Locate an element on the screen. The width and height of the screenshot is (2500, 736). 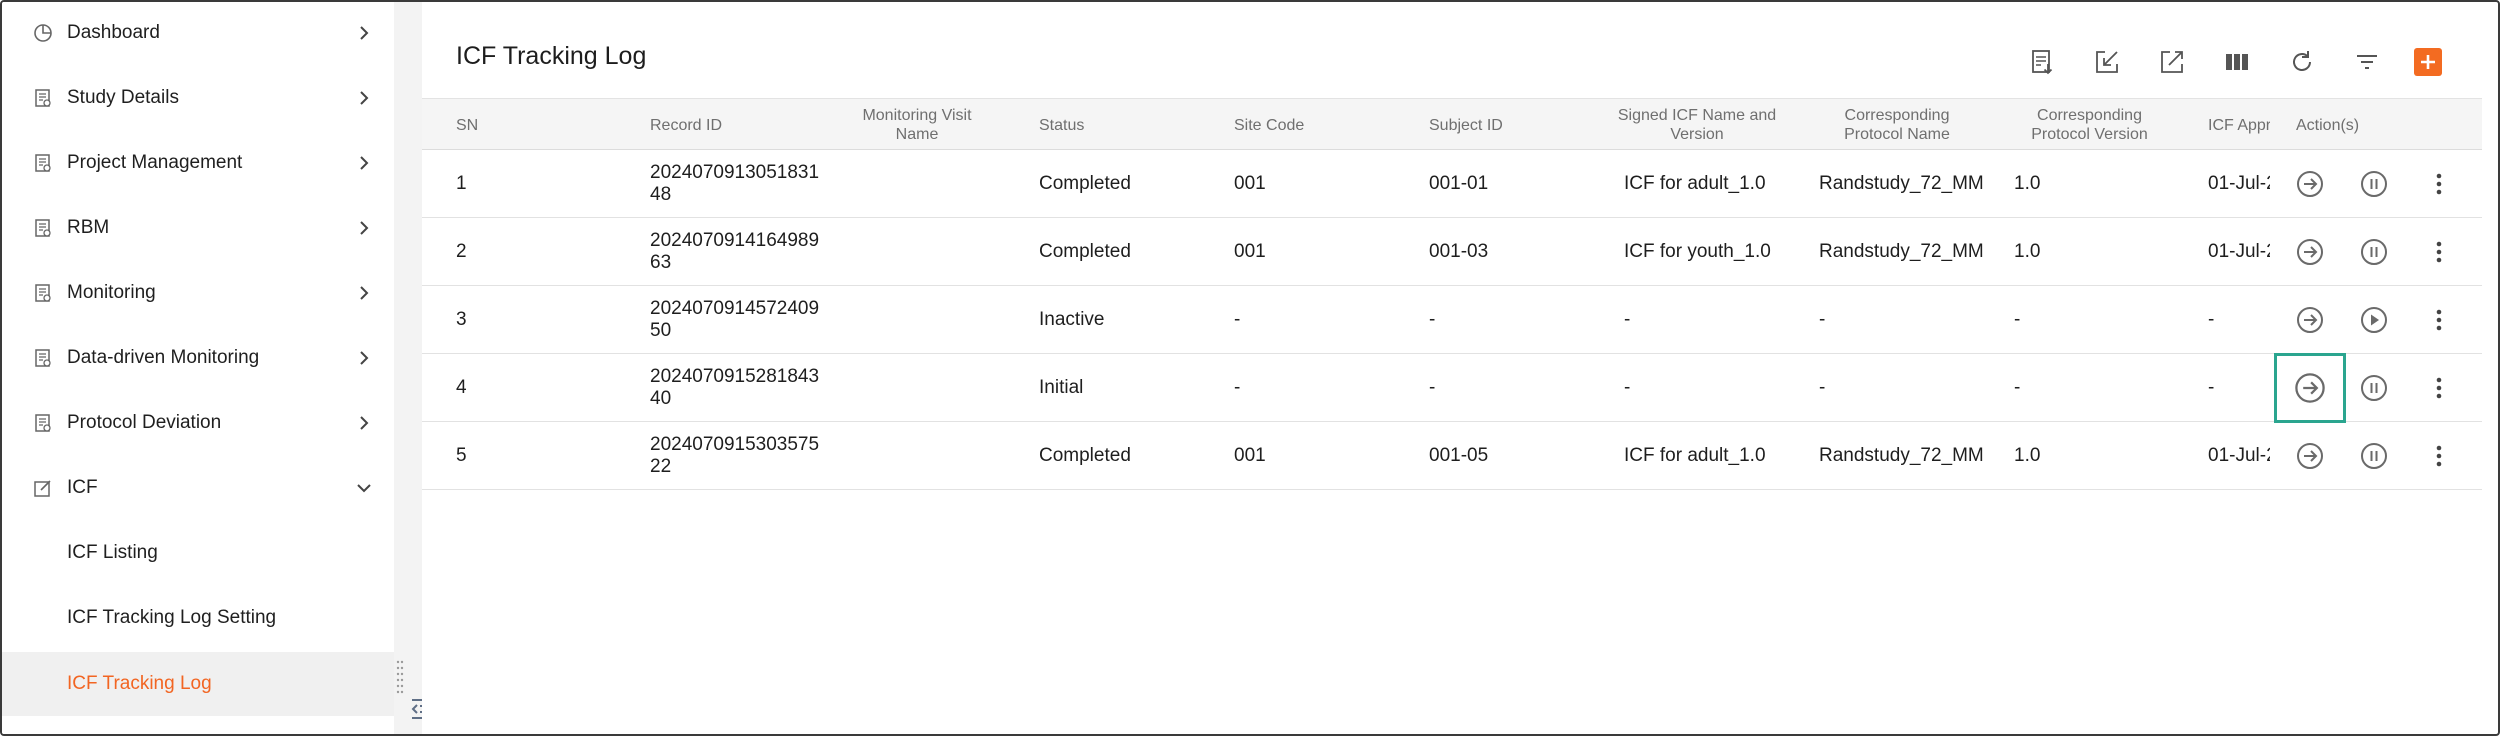
cell-icf-approval: - is located at coordinates (2211, 387).